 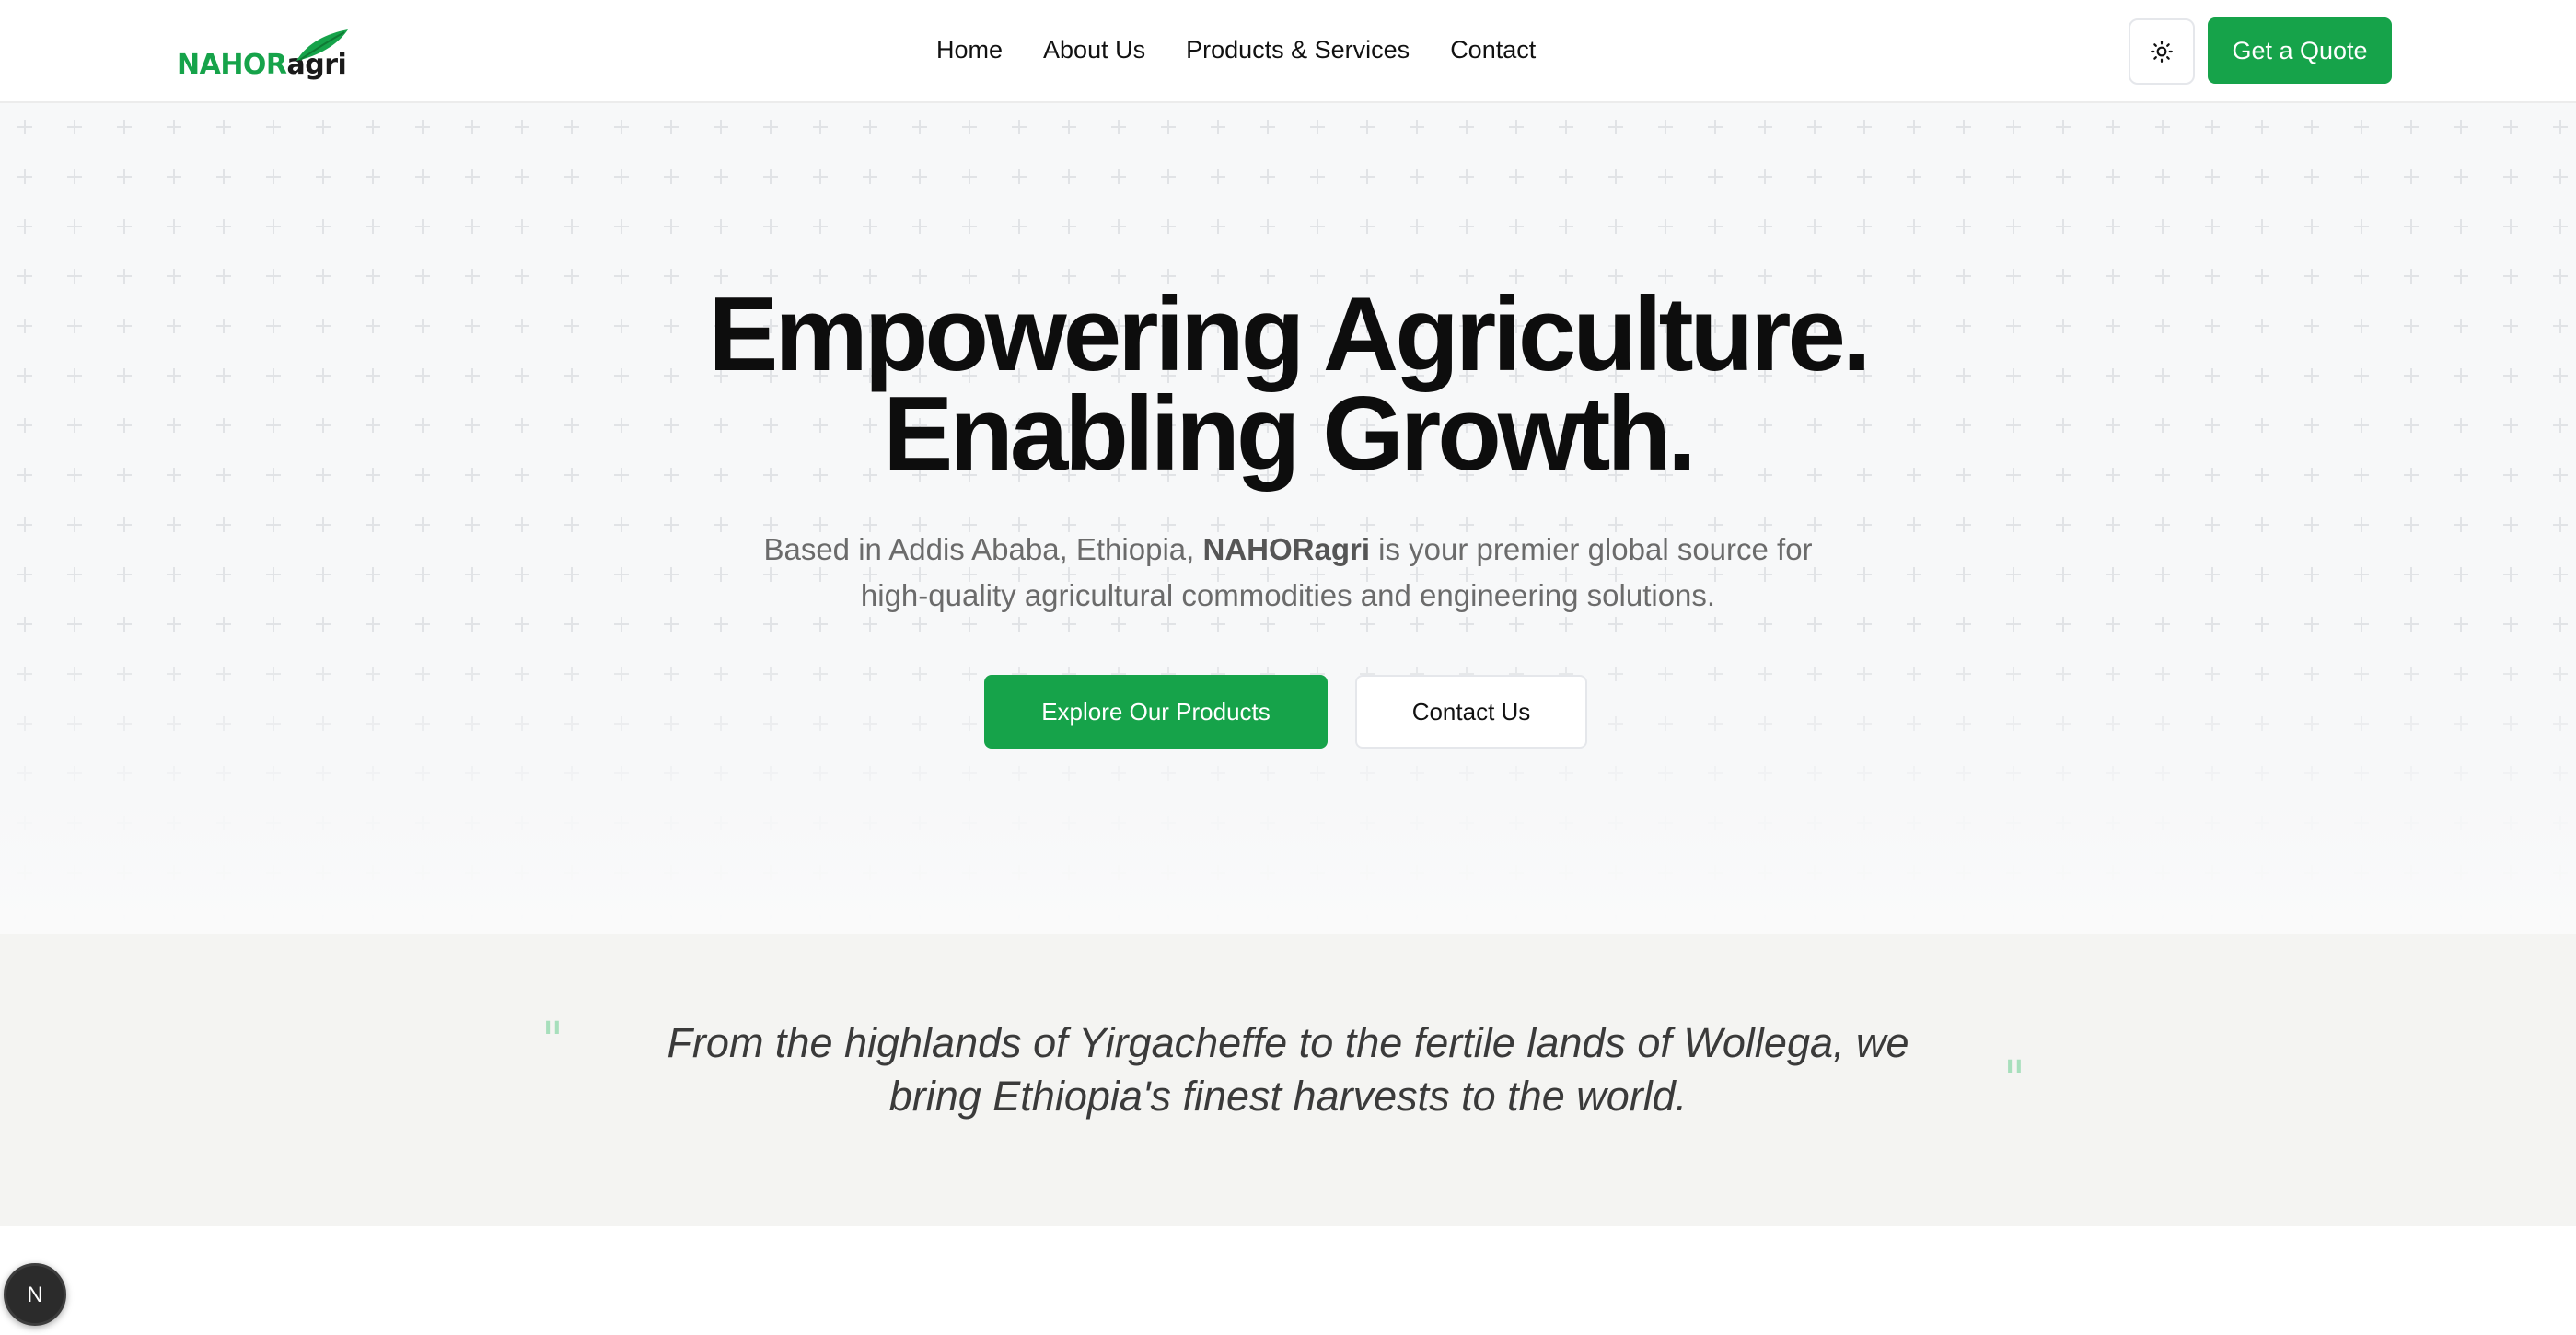 I want to click on brand-logo: NAHORagri, so click(x=264, y=54).